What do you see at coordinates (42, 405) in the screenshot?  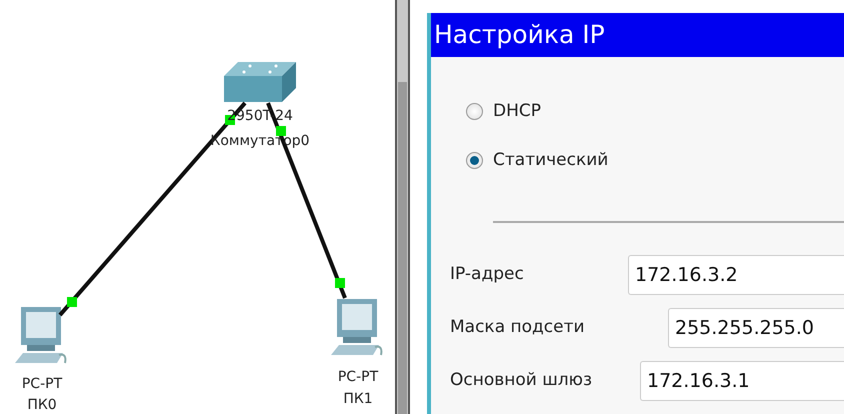 I see `device-name-label: ПК0` at bounding box center [42, 405].